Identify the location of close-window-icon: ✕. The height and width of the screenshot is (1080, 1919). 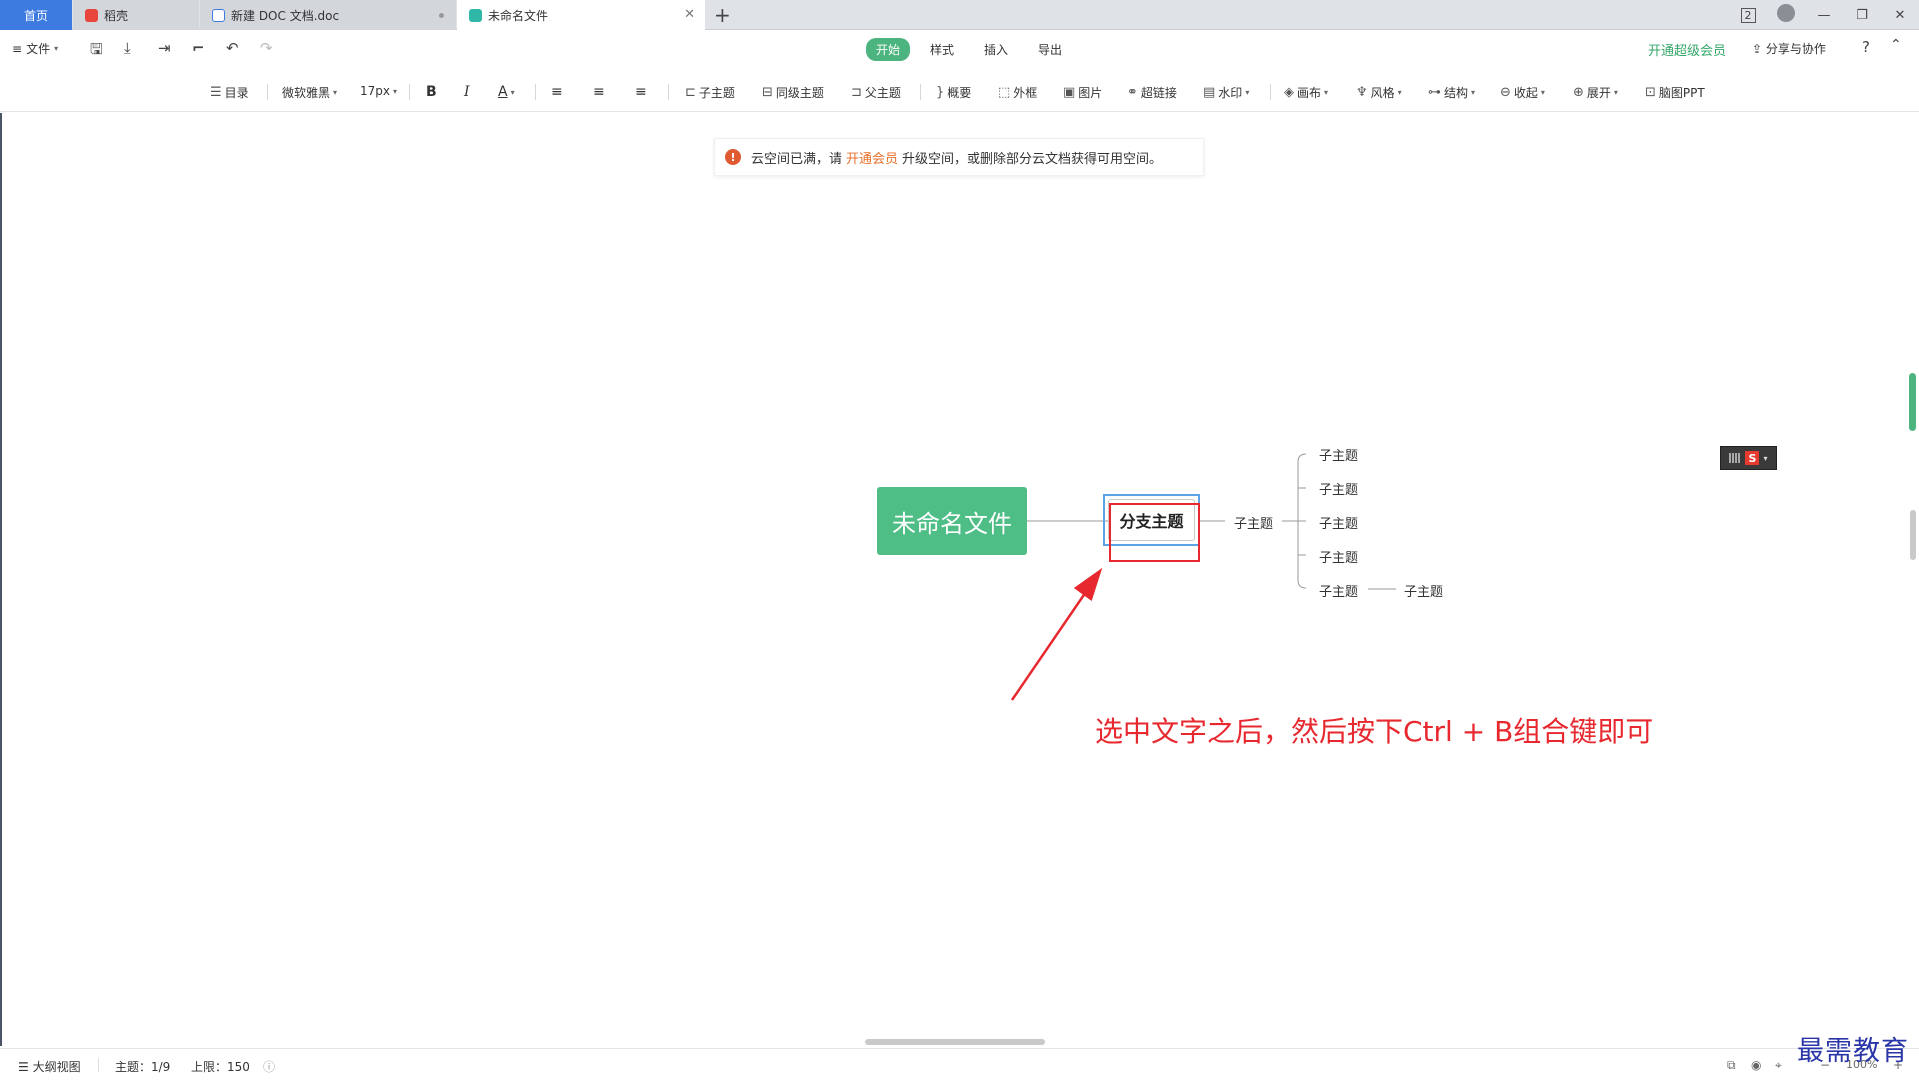
(1900, 15).